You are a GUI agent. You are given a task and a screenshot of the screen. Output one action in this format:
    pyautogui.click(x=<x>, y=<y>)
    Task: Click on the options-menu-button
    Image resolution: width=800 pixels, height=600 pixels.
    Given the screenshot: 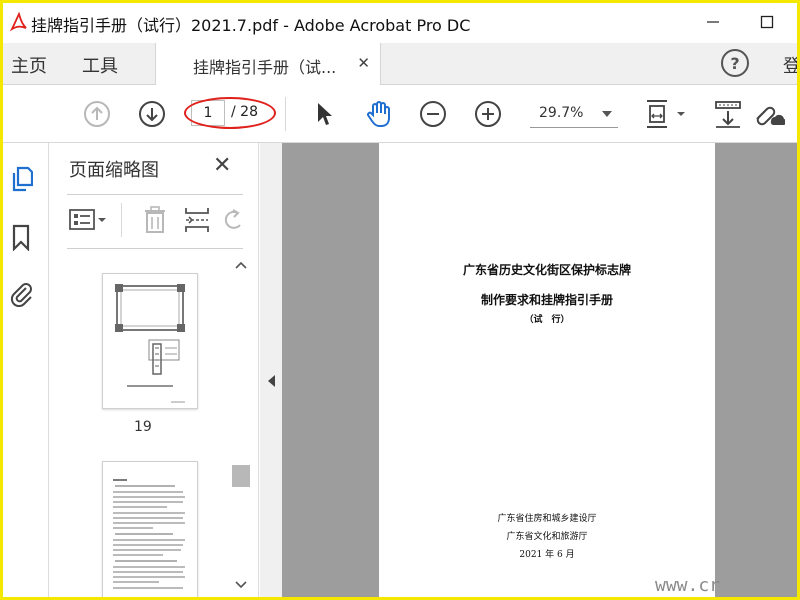 What is the action you would take?
    pyautogui.click(x=90, y=220)
    